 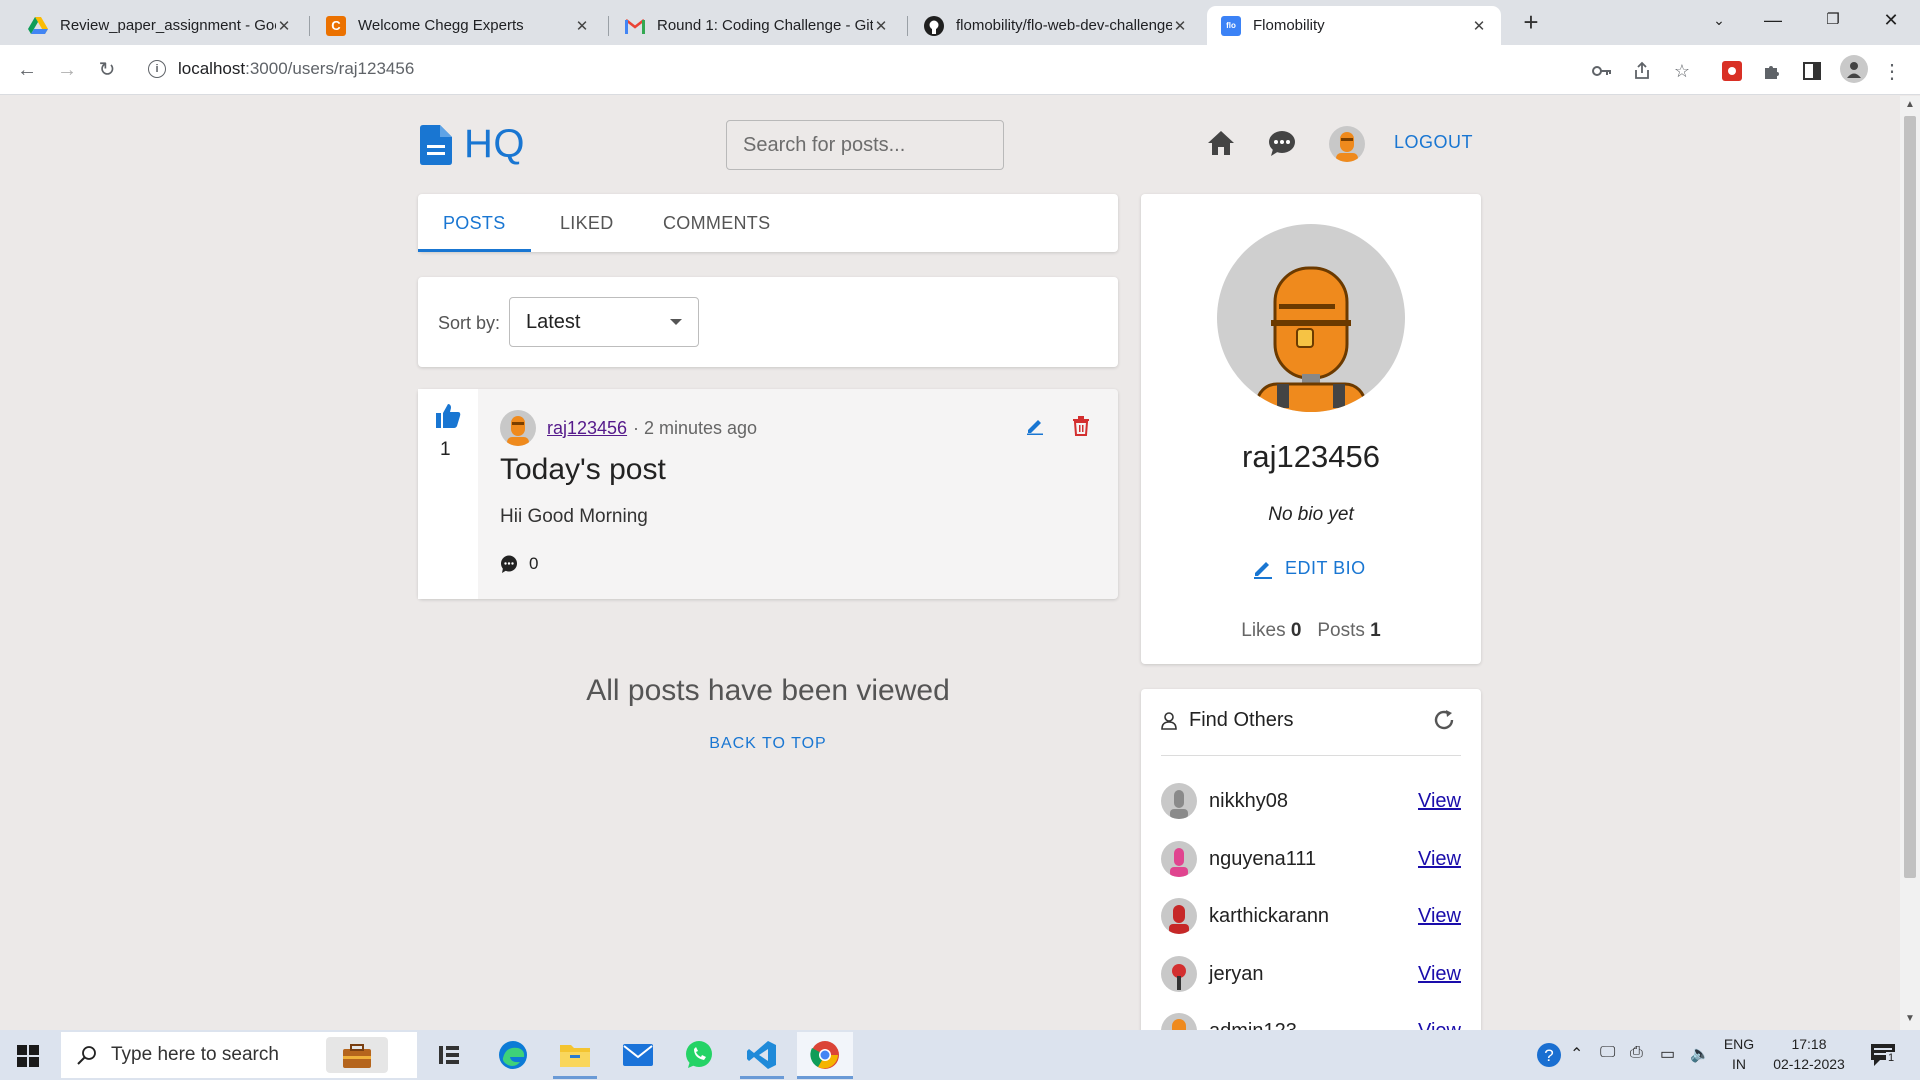 What do you see at coordinates (160, 25) in the screenshot?
I see `browser-tab-review-paper: Review_paper_assignment - Goo ✕` at bounding box center [160, 25].